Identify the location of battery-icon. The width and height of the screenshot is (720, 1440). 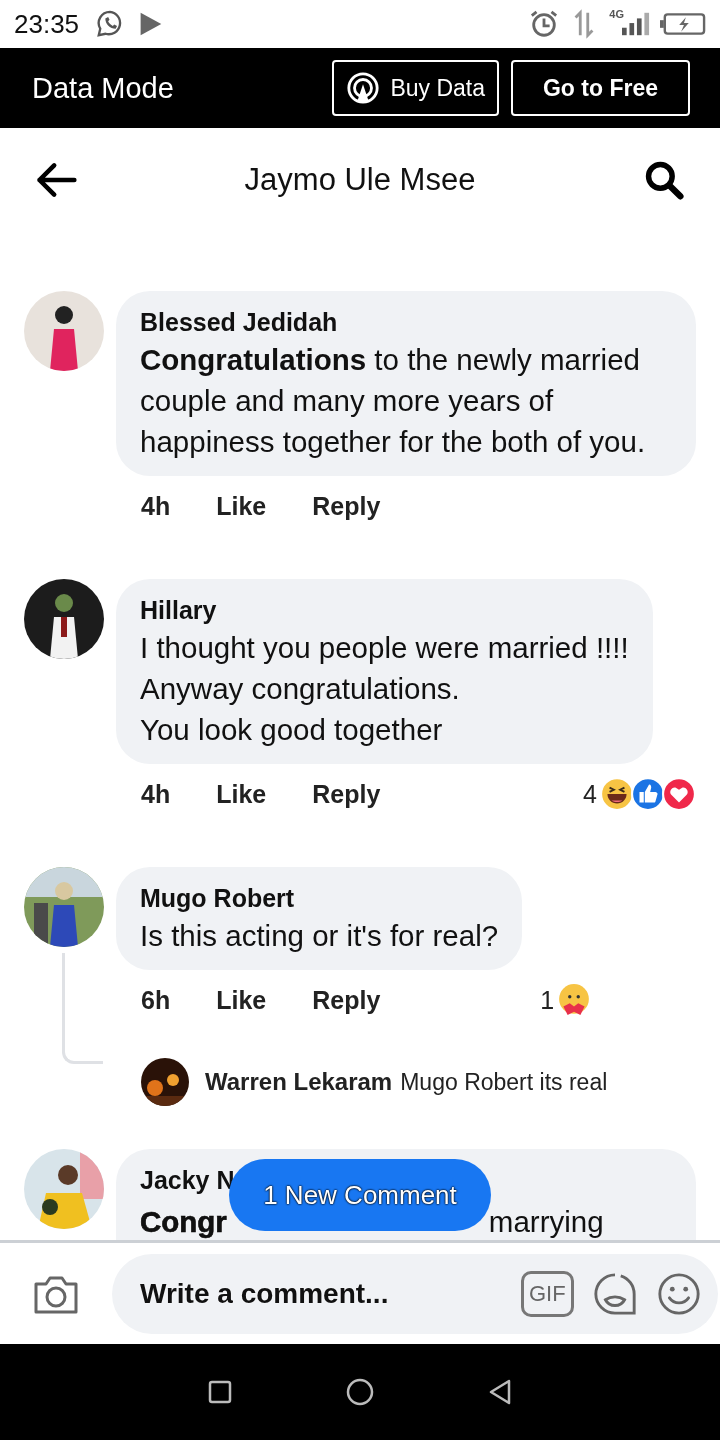
(683, 24).